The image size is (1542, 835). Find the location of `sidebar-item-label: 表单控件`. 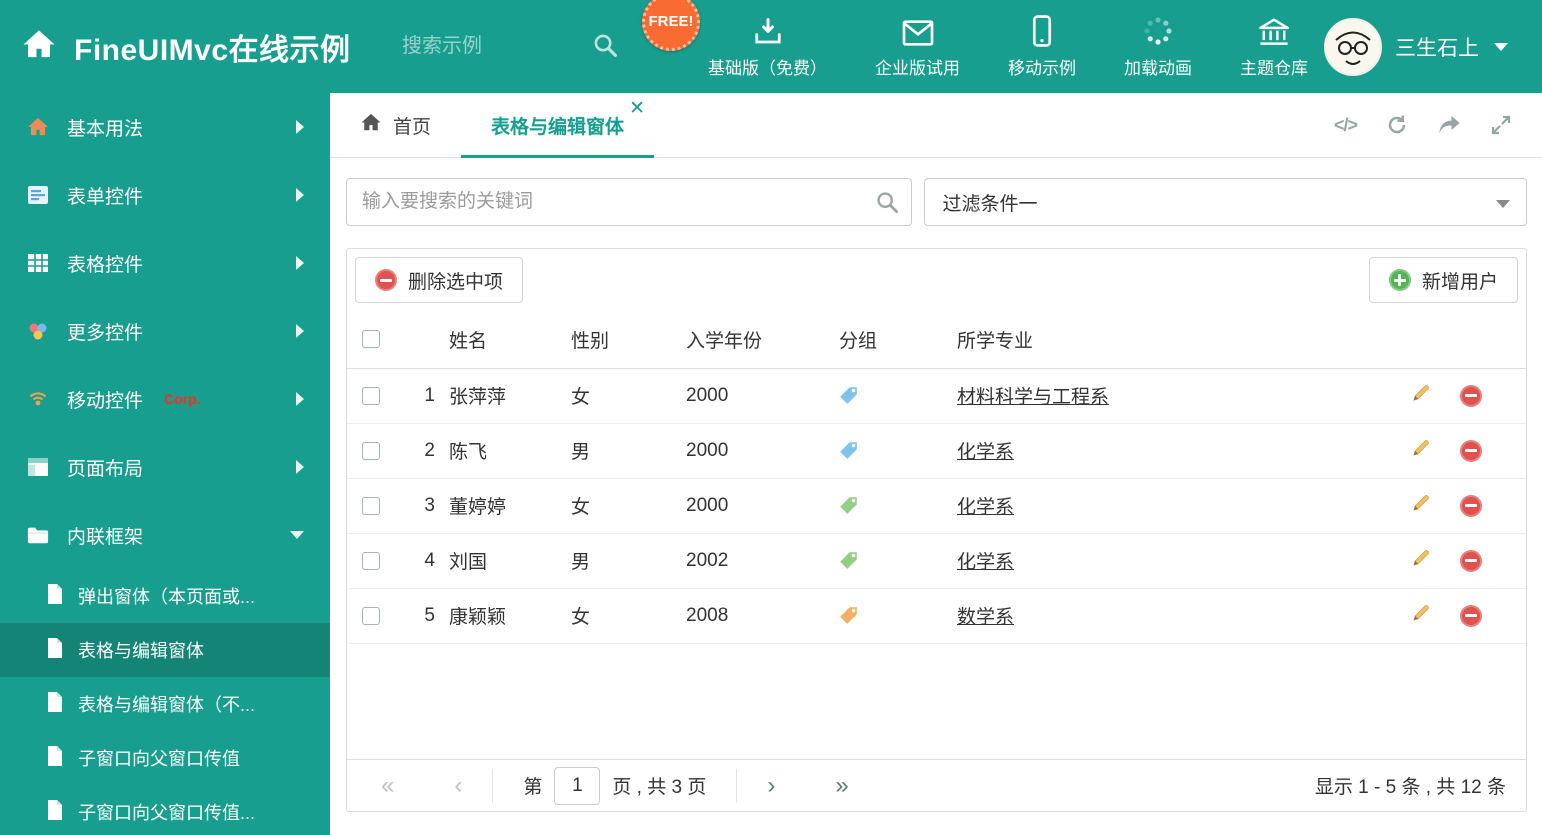

sidebar-item-label: 表单控件 is located at coordinates (105, 197).